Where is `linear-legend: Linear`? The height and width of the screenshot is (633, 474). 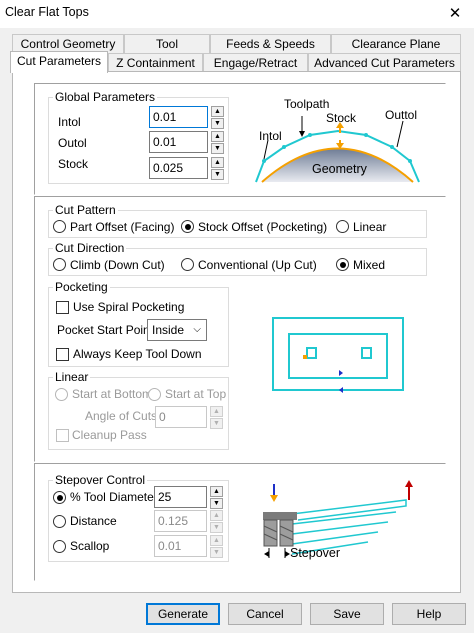 linear-legend: Linear is located at coordinates (72, 377).